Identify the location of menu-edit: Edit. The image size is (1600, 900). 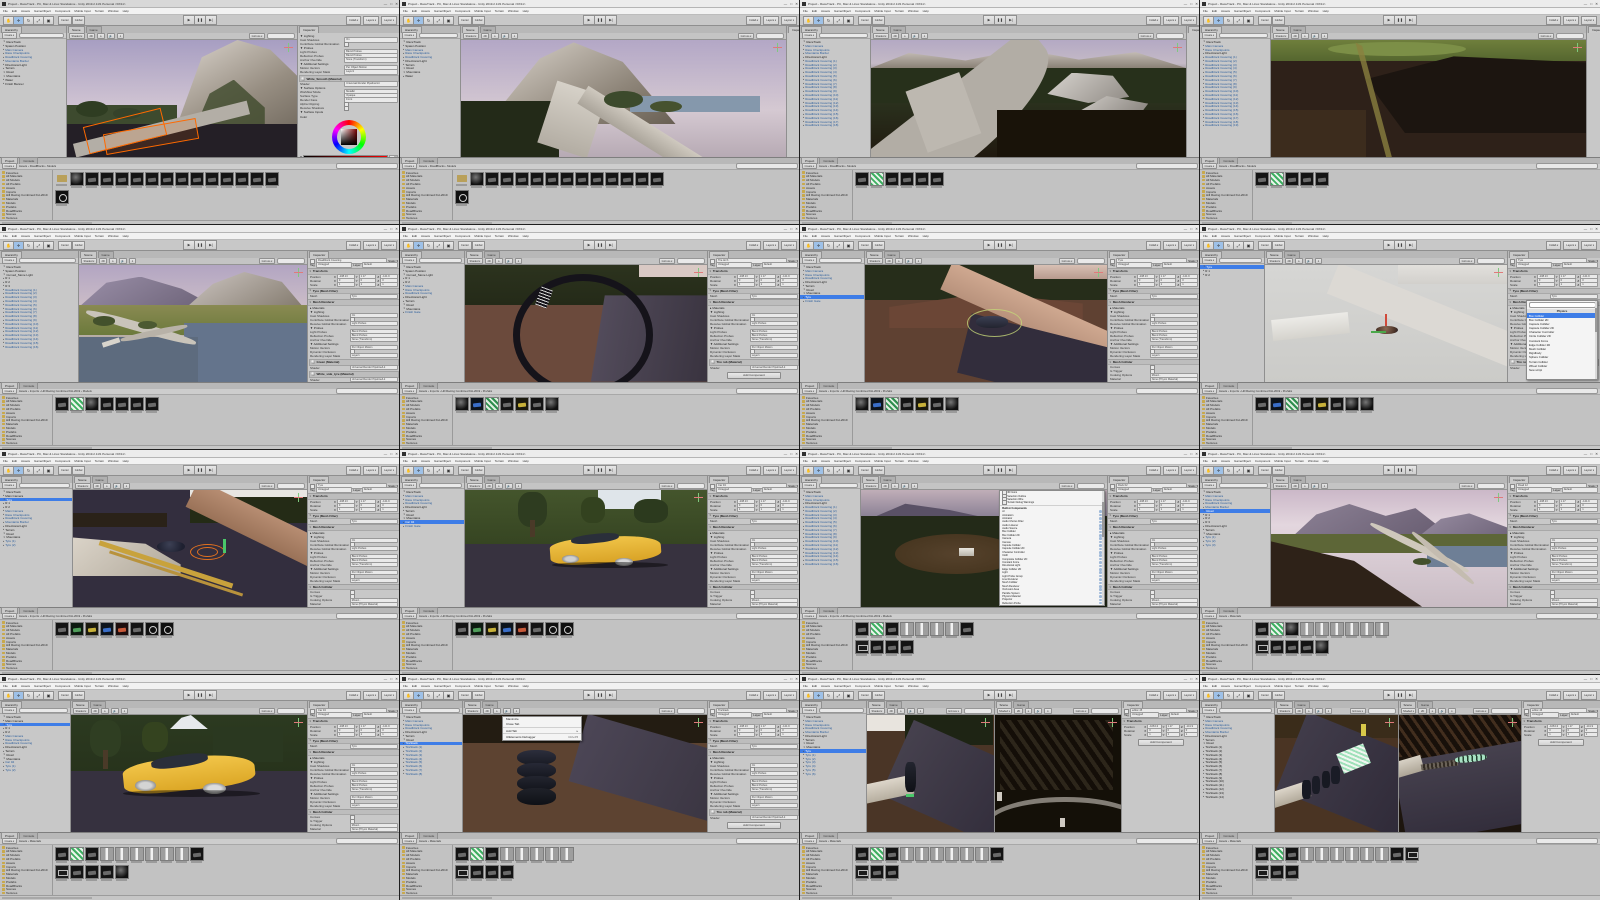
(1214, 461).